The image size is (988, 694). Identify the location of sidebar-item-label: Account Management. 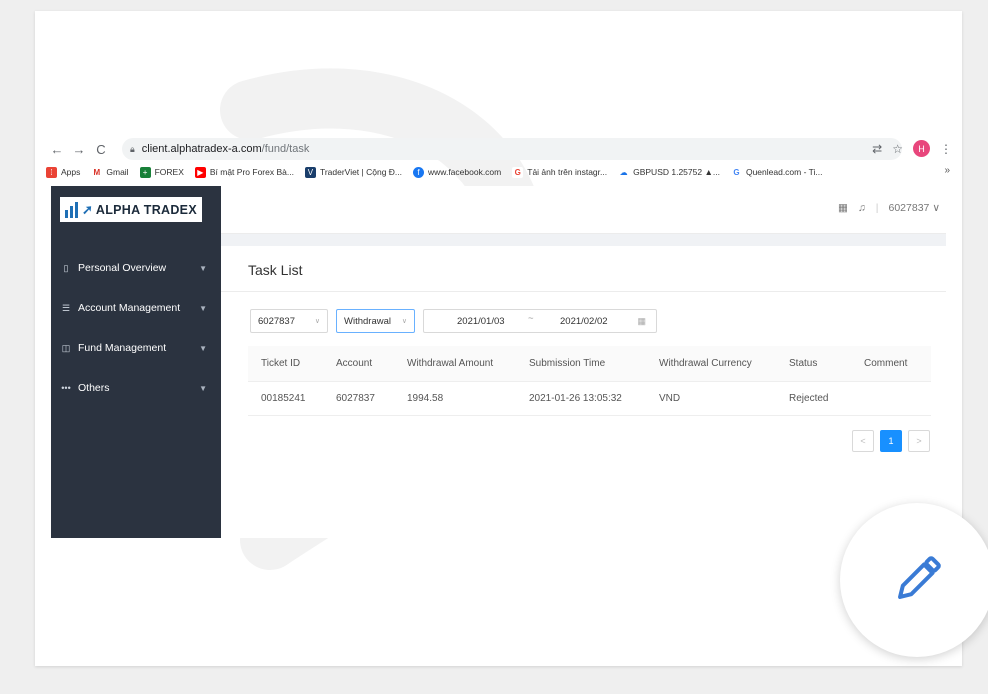
(129, 308).